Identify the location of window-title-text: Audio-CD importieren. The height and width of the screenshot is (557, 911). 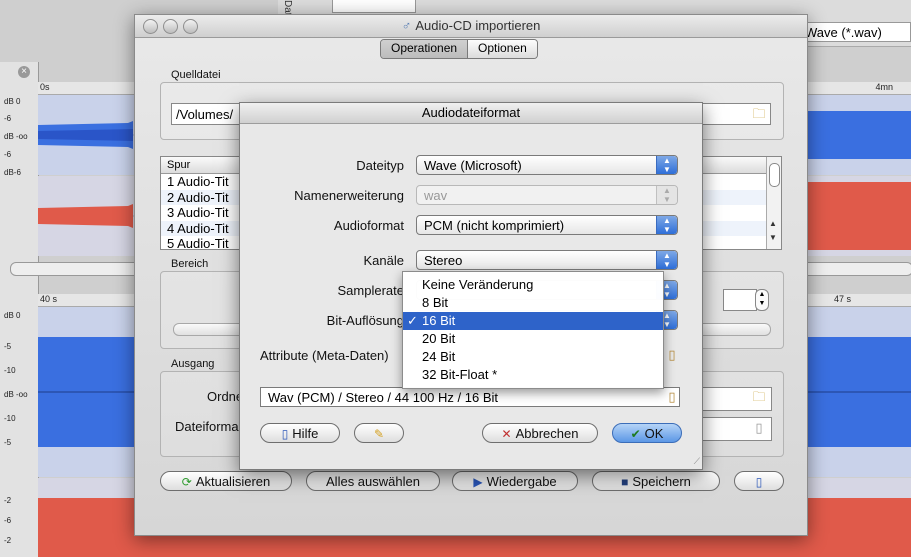
(478, 25).